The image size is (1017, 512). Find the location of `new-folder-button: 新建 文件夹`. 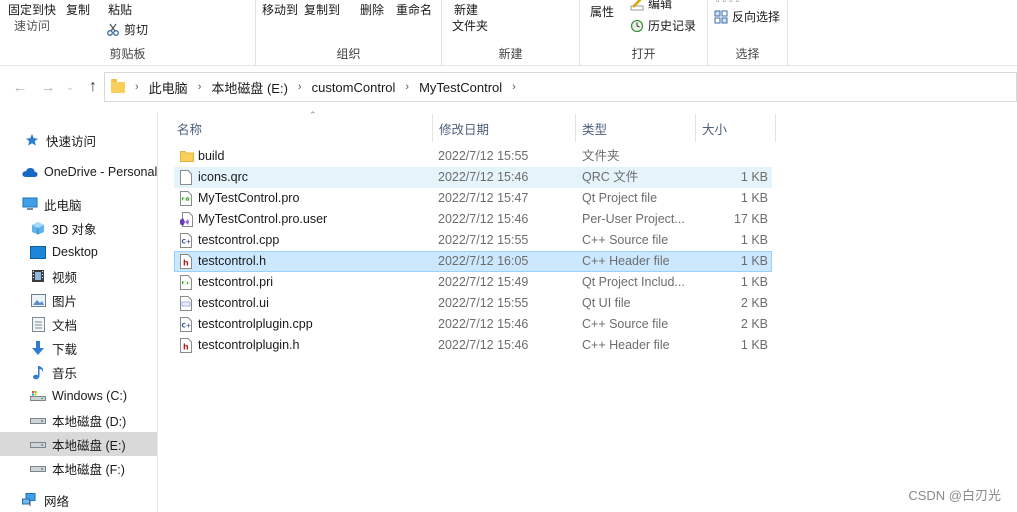

new-folder-button: 新建 文件夹 is located at coordinates (470, 18).